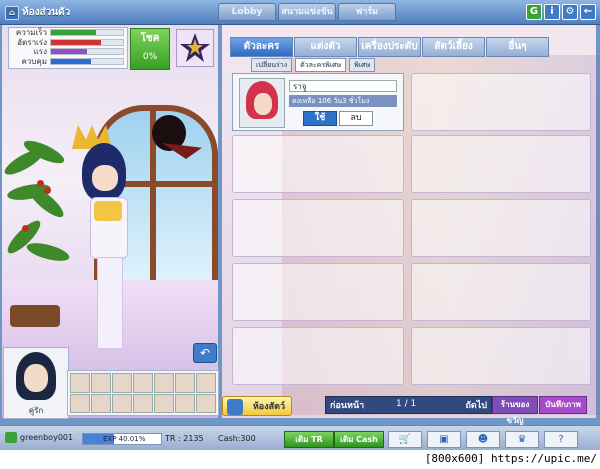 The image size is (600, 469). Describe the element at coordinates (205, 353) in the screenshot. I see `rotate-undo-icon: ↶` at that location.